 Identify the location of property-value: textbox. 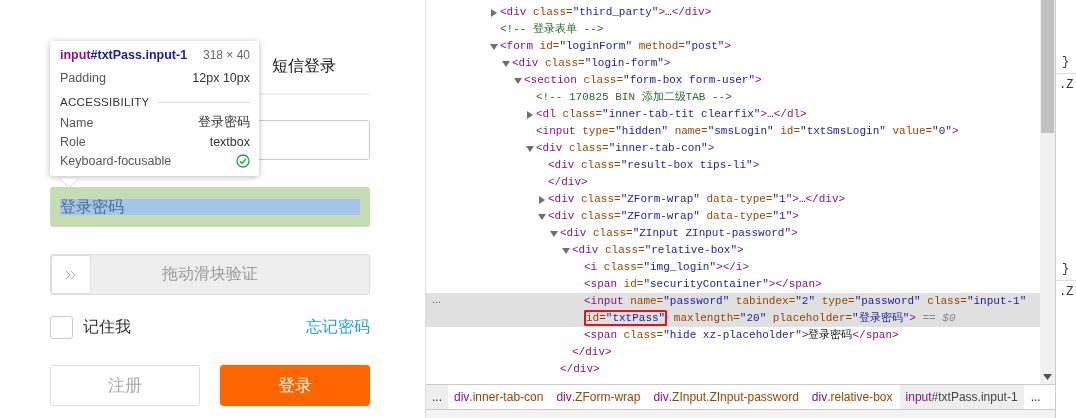
(229, 141).